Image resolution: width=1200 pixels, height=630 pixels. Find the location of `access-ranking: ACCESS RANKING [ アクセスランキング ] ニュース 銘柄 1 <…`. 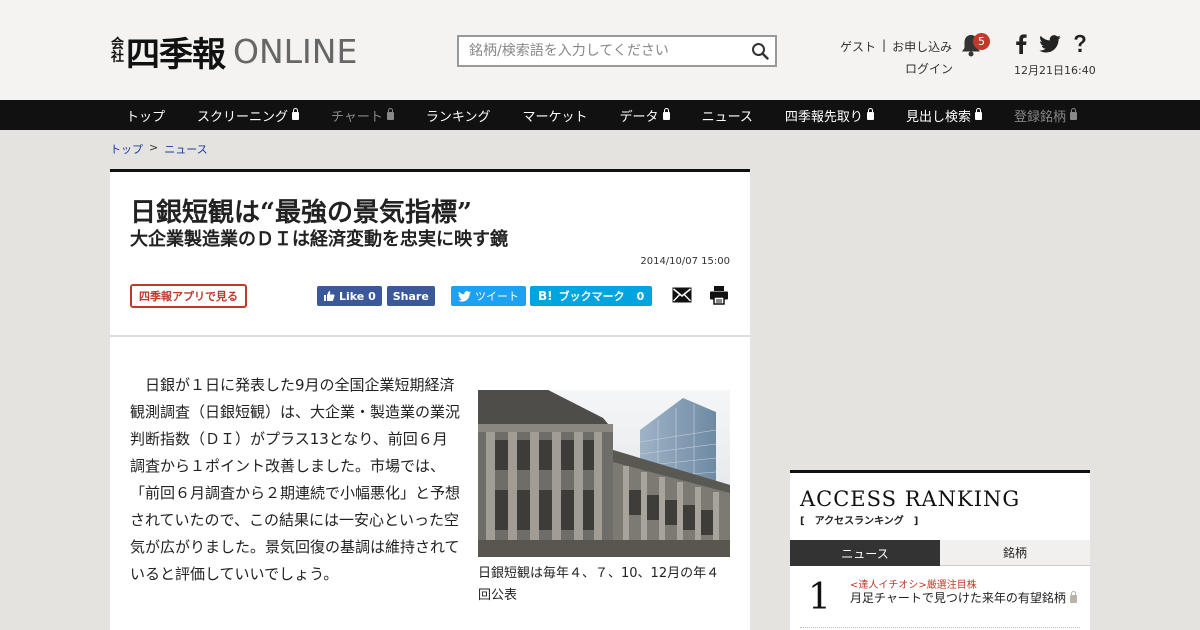

access-ranking: ACCESS RANKING [ アクセスランキング ] ニュース 銘柄 1 <… is located at coordinates (940, 550).